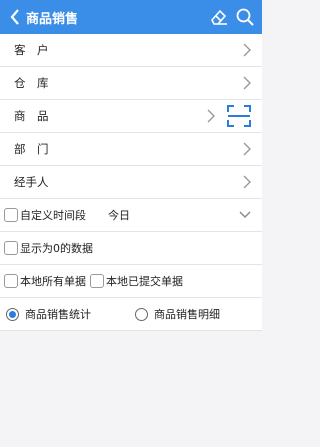 The width and height of the screenshot is (320, 447). What do you see at coordinates (31, 182) in the screenshot?
I see `row-label: 经手人` at bounding box center [31, 182].